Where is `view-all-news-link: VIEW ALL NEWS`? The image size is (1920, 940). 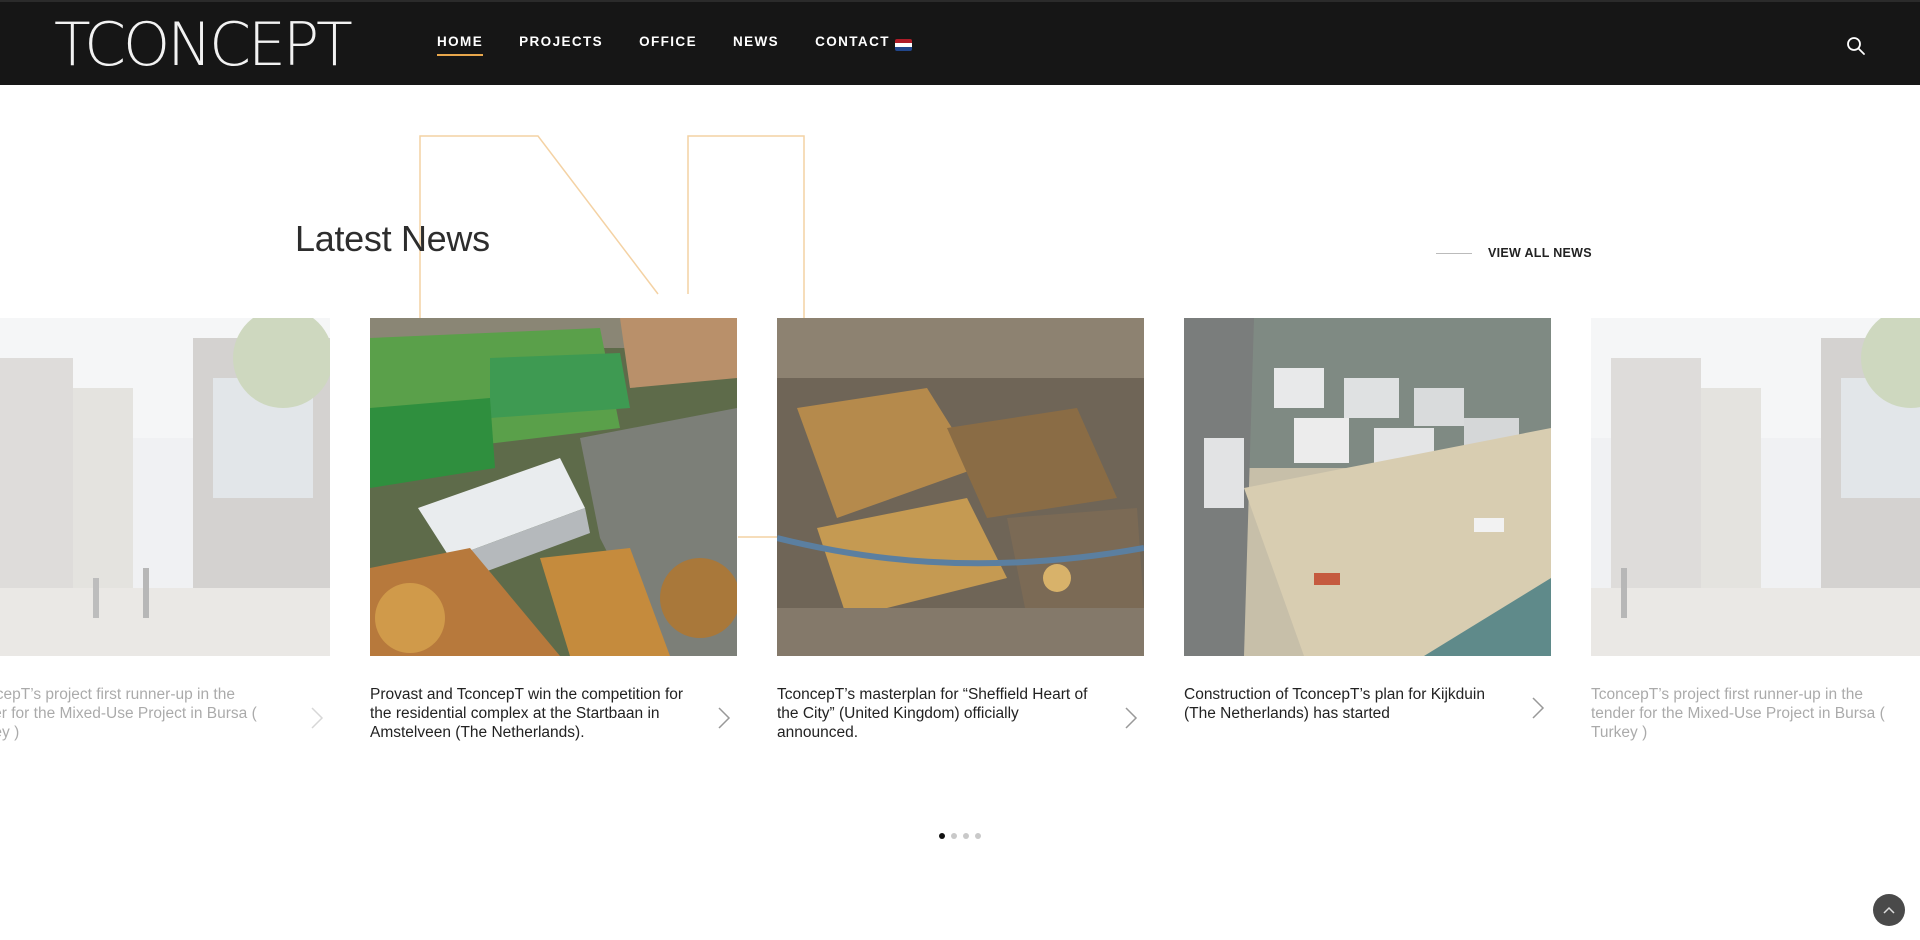
view-all-news-link: VIEW ALL NEWS is located at coordinates (1514, 253).